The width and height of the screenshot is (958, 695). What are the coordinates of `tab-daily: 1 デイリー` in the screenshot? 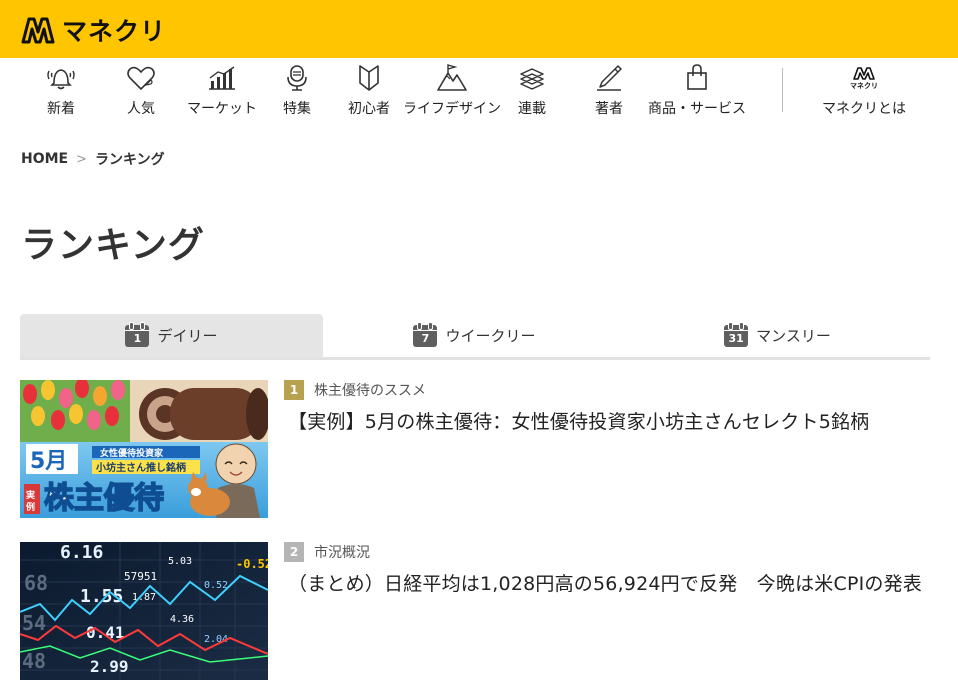 It's located at (171, 335).